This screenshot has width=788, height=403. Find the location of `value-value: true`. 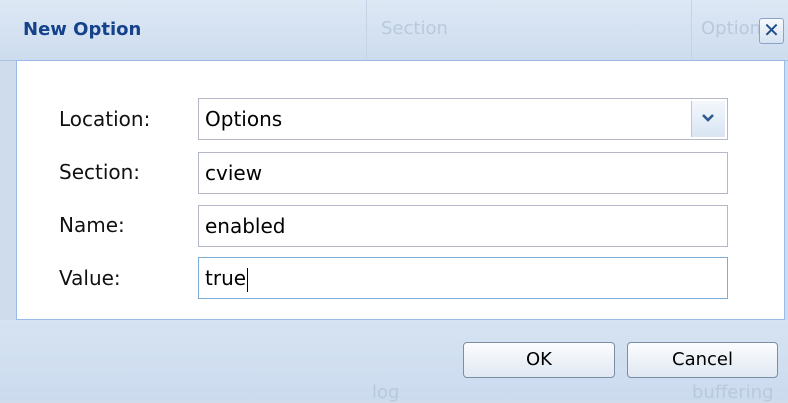

value-value: true is located at coordinates (226, 278).